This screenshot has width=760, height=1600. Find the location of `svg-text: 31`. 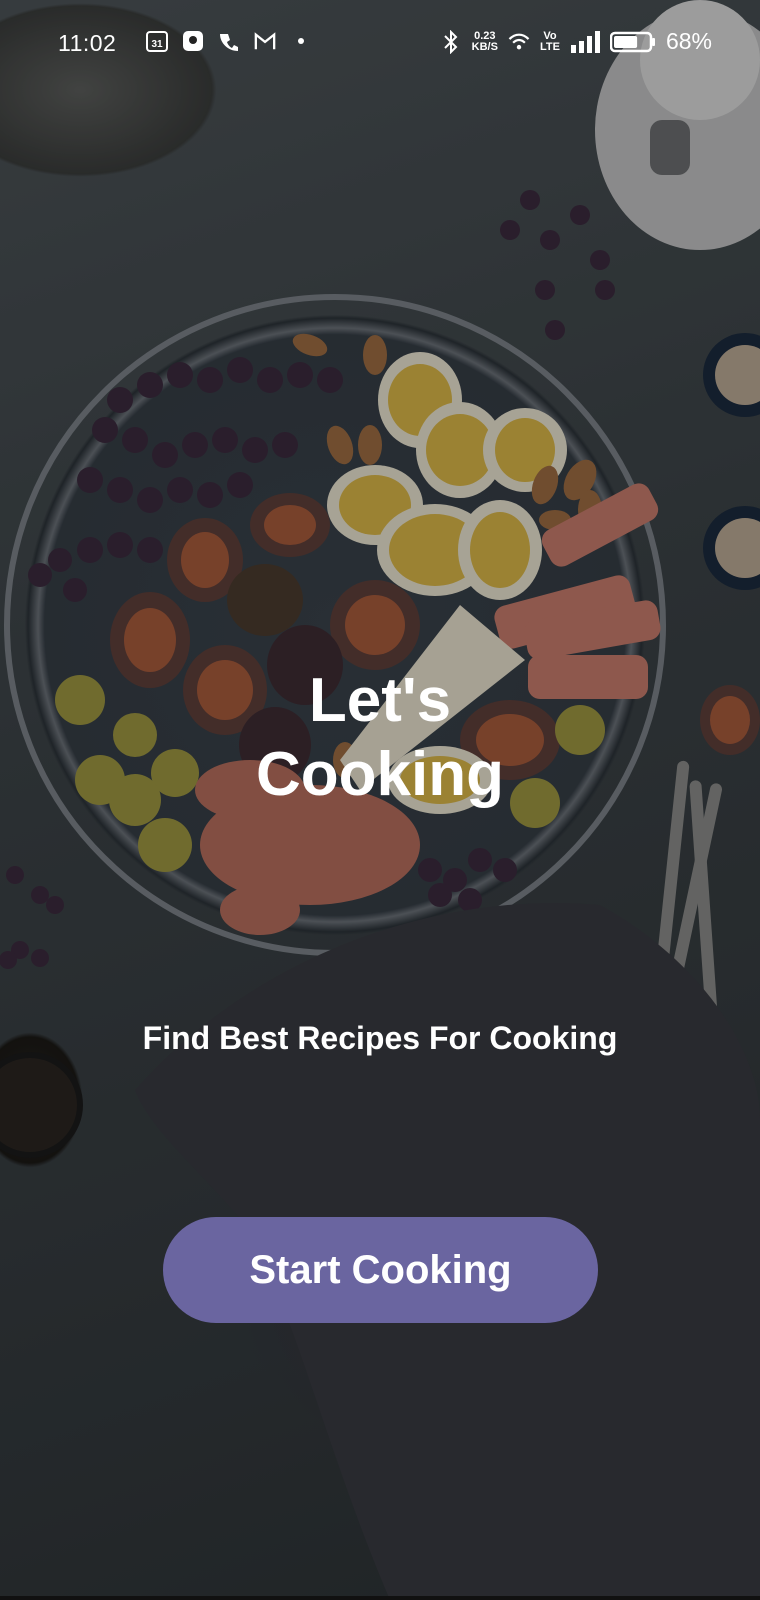

svg-text: 31 is located at coordinates (157, 44).